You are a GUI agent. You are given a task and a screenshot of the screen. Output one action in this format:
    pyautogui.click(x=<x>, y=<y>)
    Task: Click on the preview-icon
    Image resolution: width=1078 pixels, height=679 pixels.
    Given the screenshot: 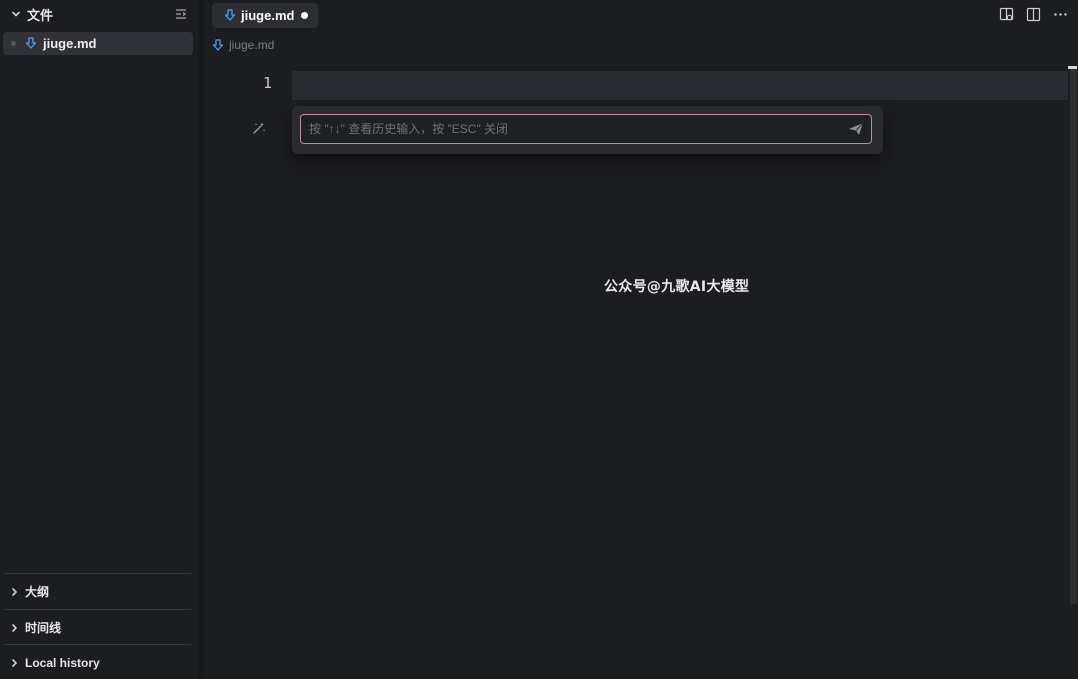 What is the action you would take?
    pyautogui.click(x=1006, y=14)
    